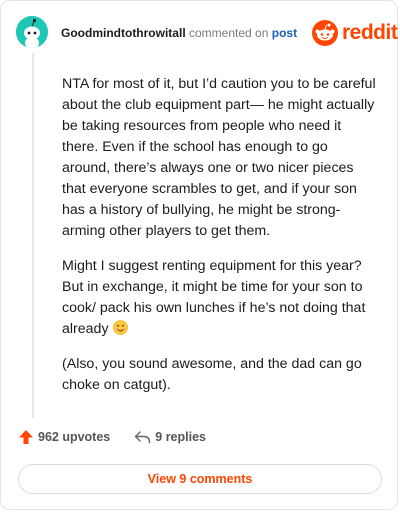  Describe the element at coordinates (200, 479) in the screenshot. I see `view-comments-button: View 9 comments` at that location.